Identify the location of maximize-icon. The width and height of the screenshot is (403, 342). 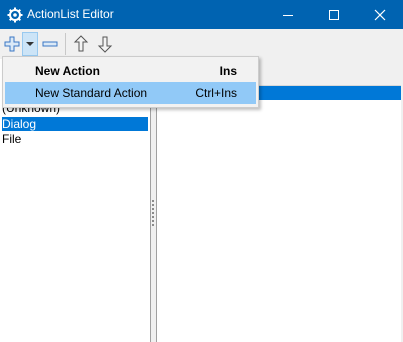
(334, 15).